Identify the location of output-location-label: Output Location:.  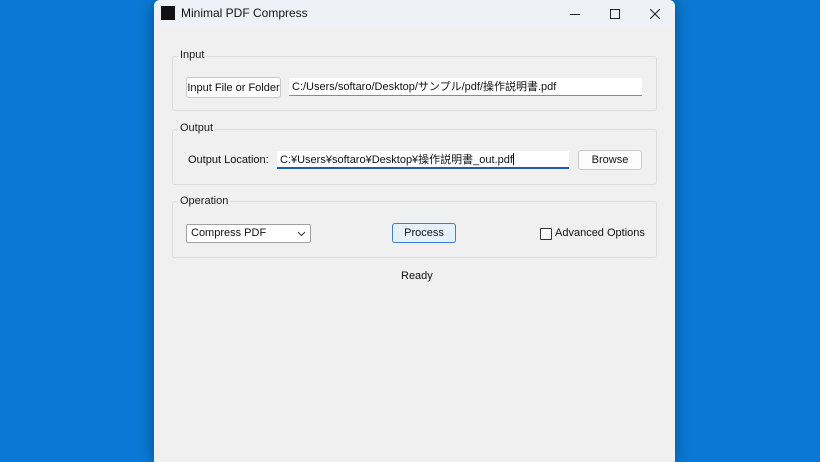
(228, 160).